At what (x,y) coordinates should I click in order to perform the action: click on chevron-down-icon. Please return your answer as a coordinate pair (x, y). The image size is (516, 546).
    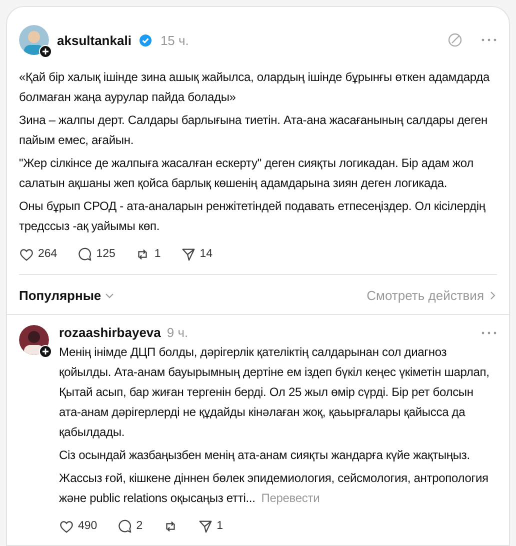
    Looking at the image, I should click on (109, 295).